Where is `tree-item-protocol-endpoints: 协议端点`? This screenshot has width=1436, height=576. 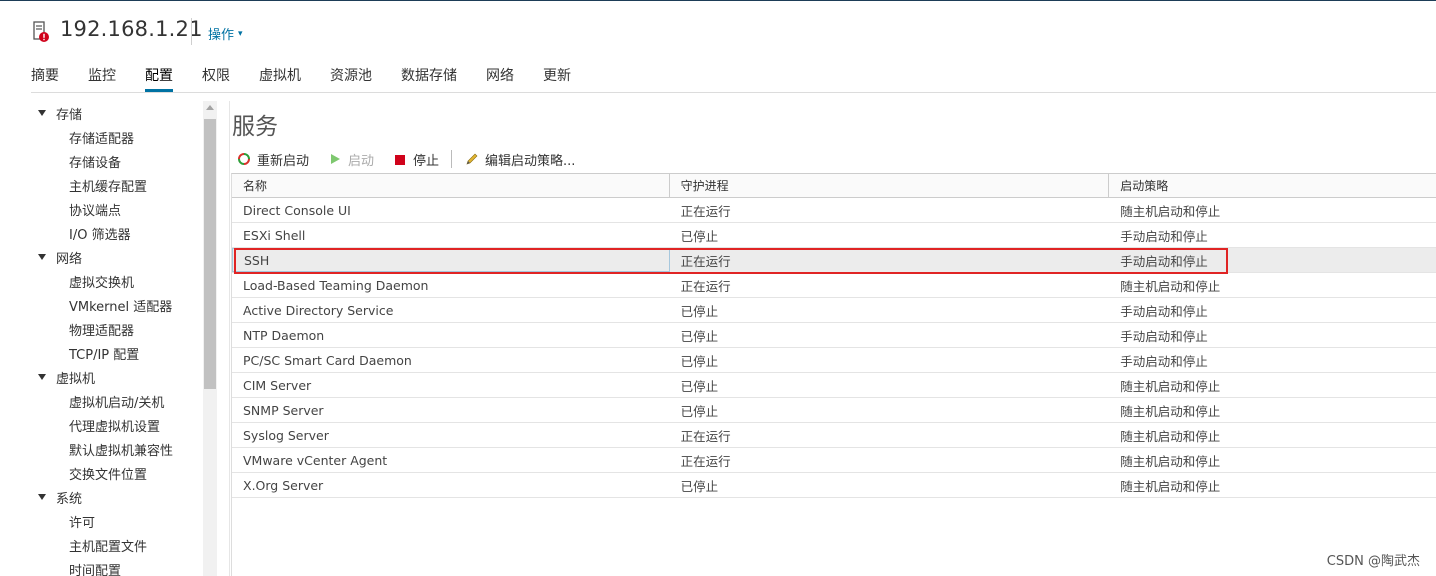
tree-item-protocol-endpoints: 协议端点 is located at coordinates (117, 209).